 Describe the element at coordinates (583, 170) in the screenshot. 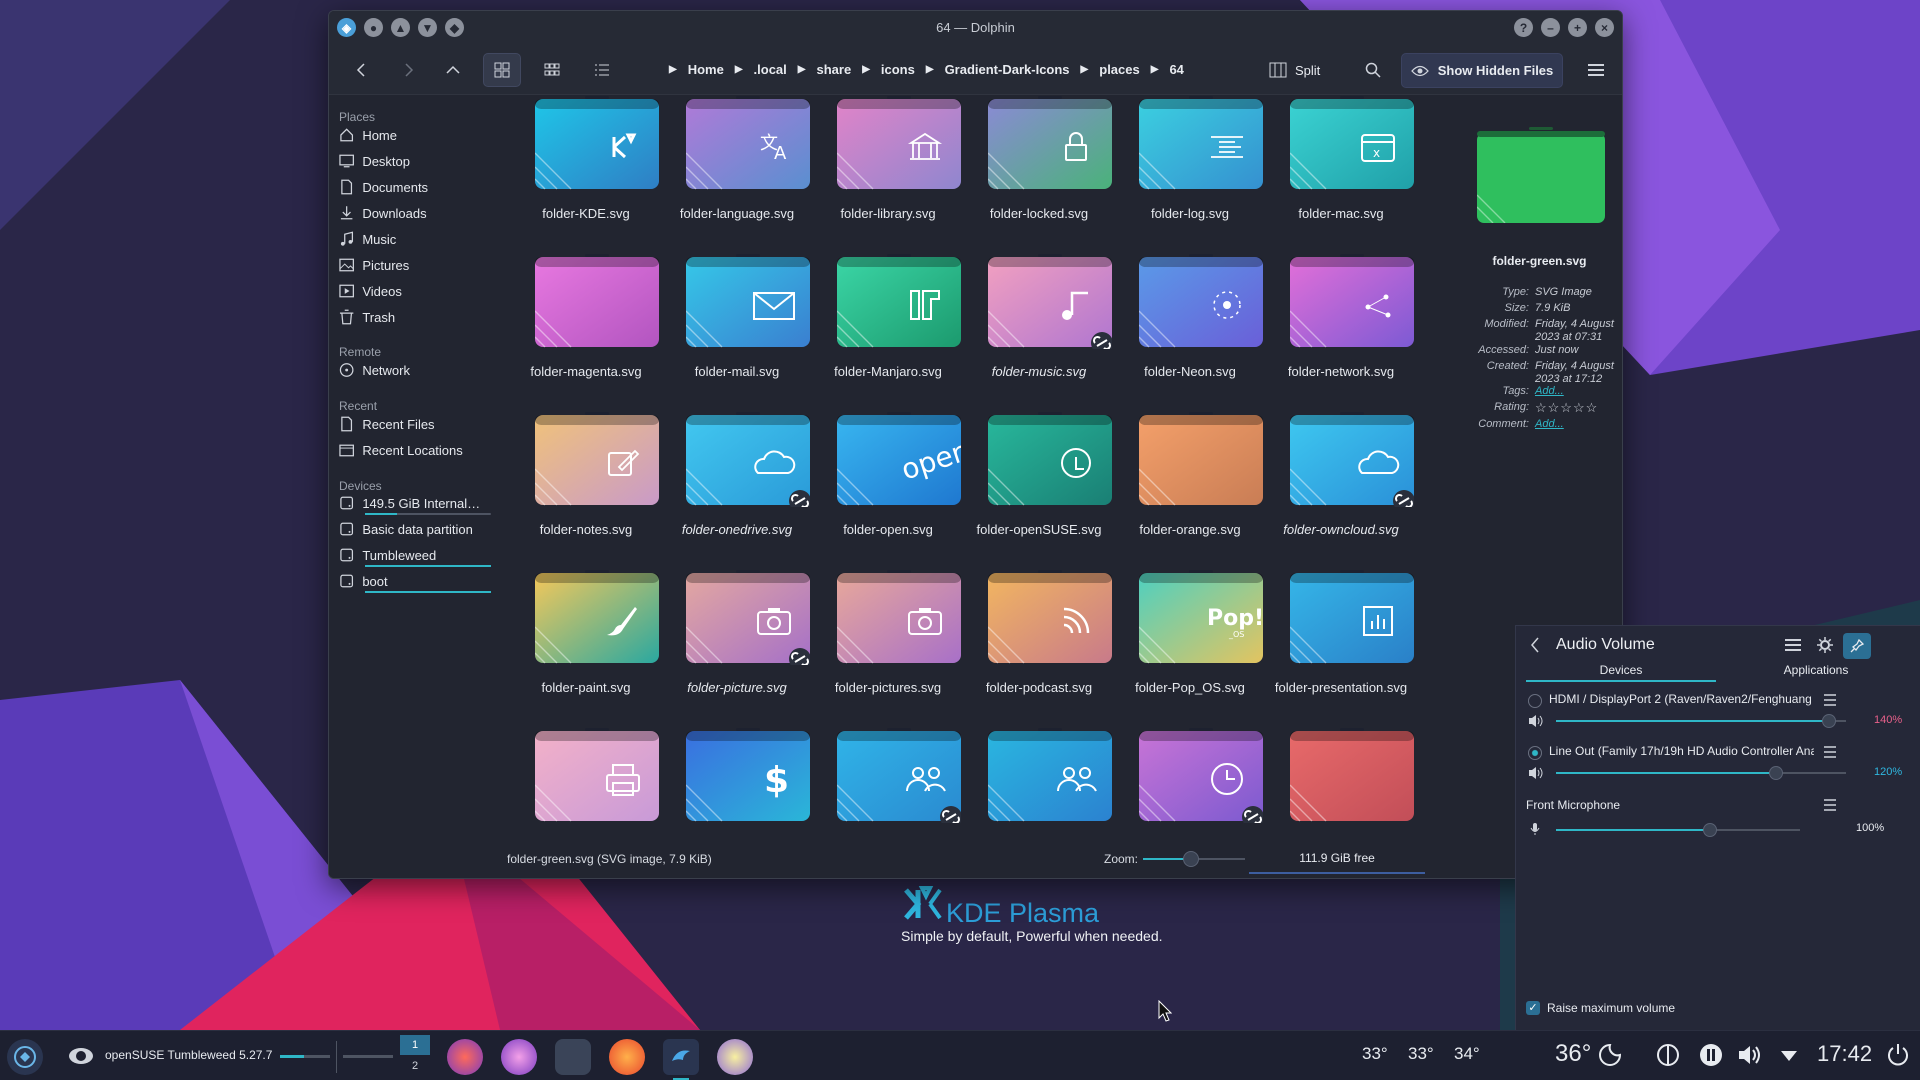

I see `file-item: folder-KDE.svg` at that location.